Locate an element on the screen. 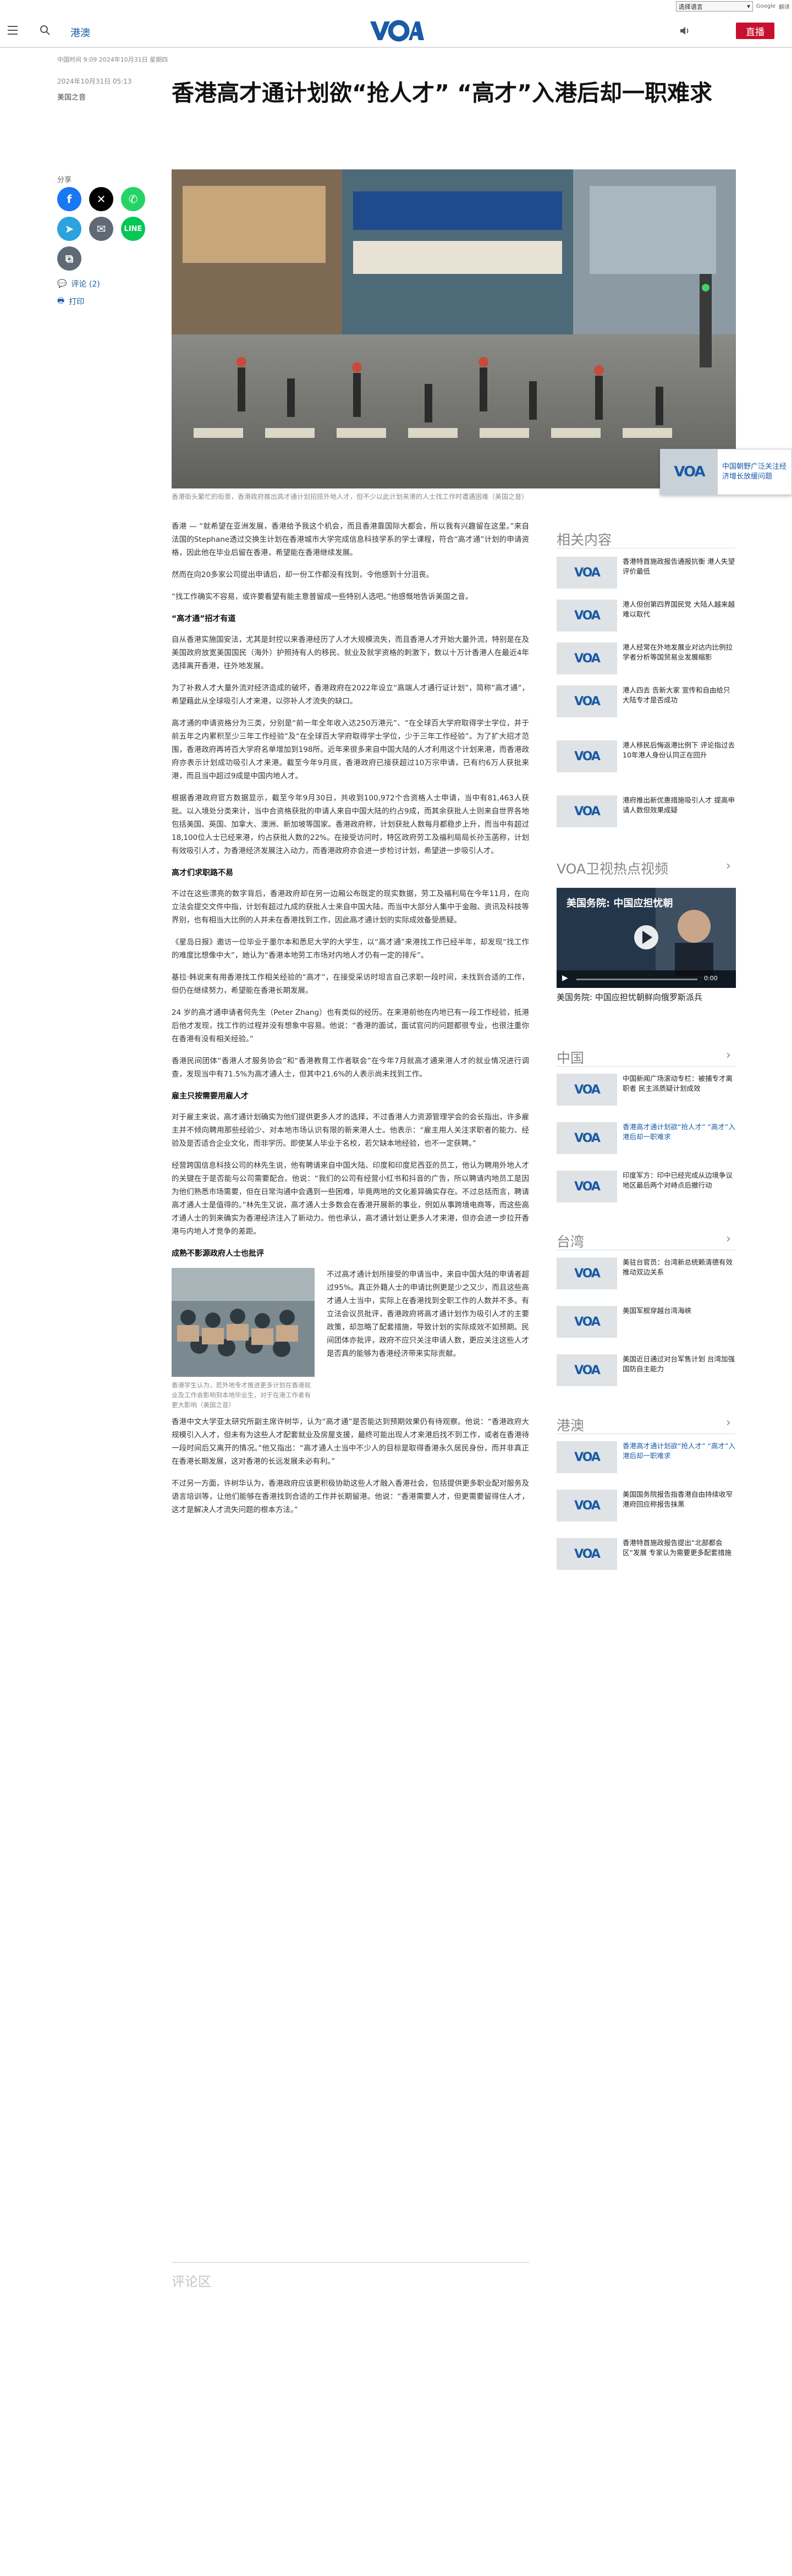  inline-image is located at coordinates (243, 1322).